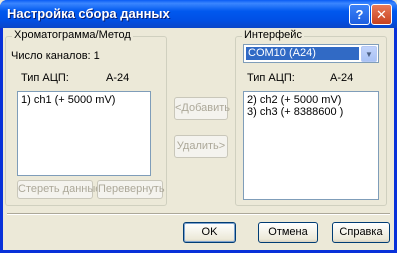 This screenshot has height=253, width=397. Describe the element at coordinates (84, 100) in the screenshot. I see `list-item: 1) ch1 (+ 5000 mV)` at that location.